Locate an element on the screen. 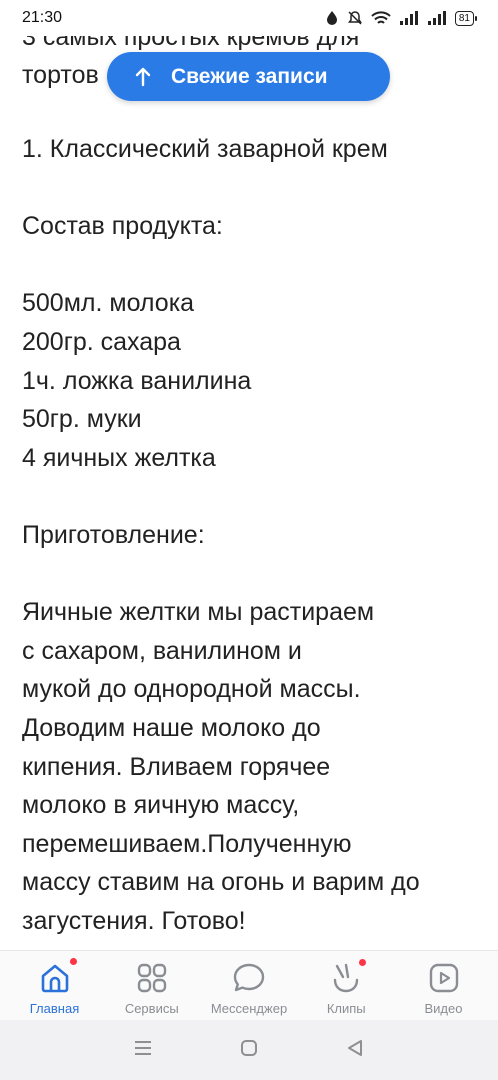 Image resolution: width=498 pixels, height=1080 pixels. post-line: 1ч. ложка ванилина is located at coordinates (137, 380).